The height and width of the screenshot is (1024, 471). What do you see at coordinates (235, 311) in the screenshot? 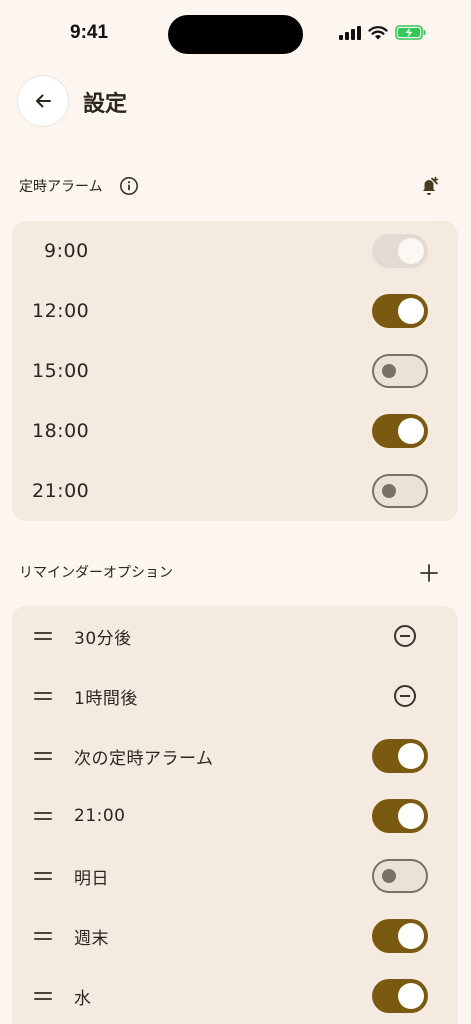
I see `alarm-row: 12:00` at bounding box center [235, 311].